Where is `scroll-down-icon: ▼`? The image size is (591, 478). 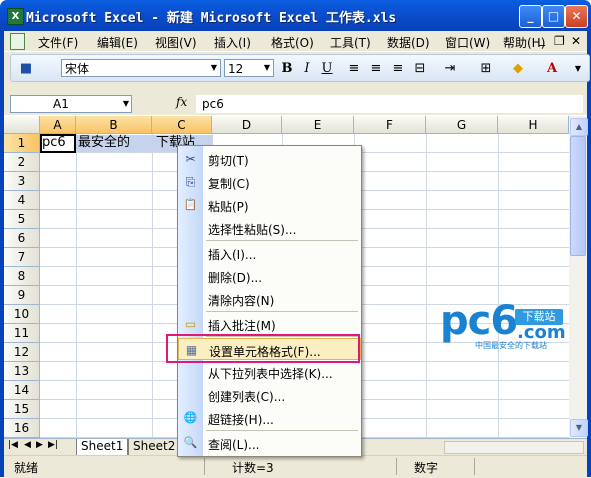 scroll-down-icon: ▼ is located at coordinates (579, 428).